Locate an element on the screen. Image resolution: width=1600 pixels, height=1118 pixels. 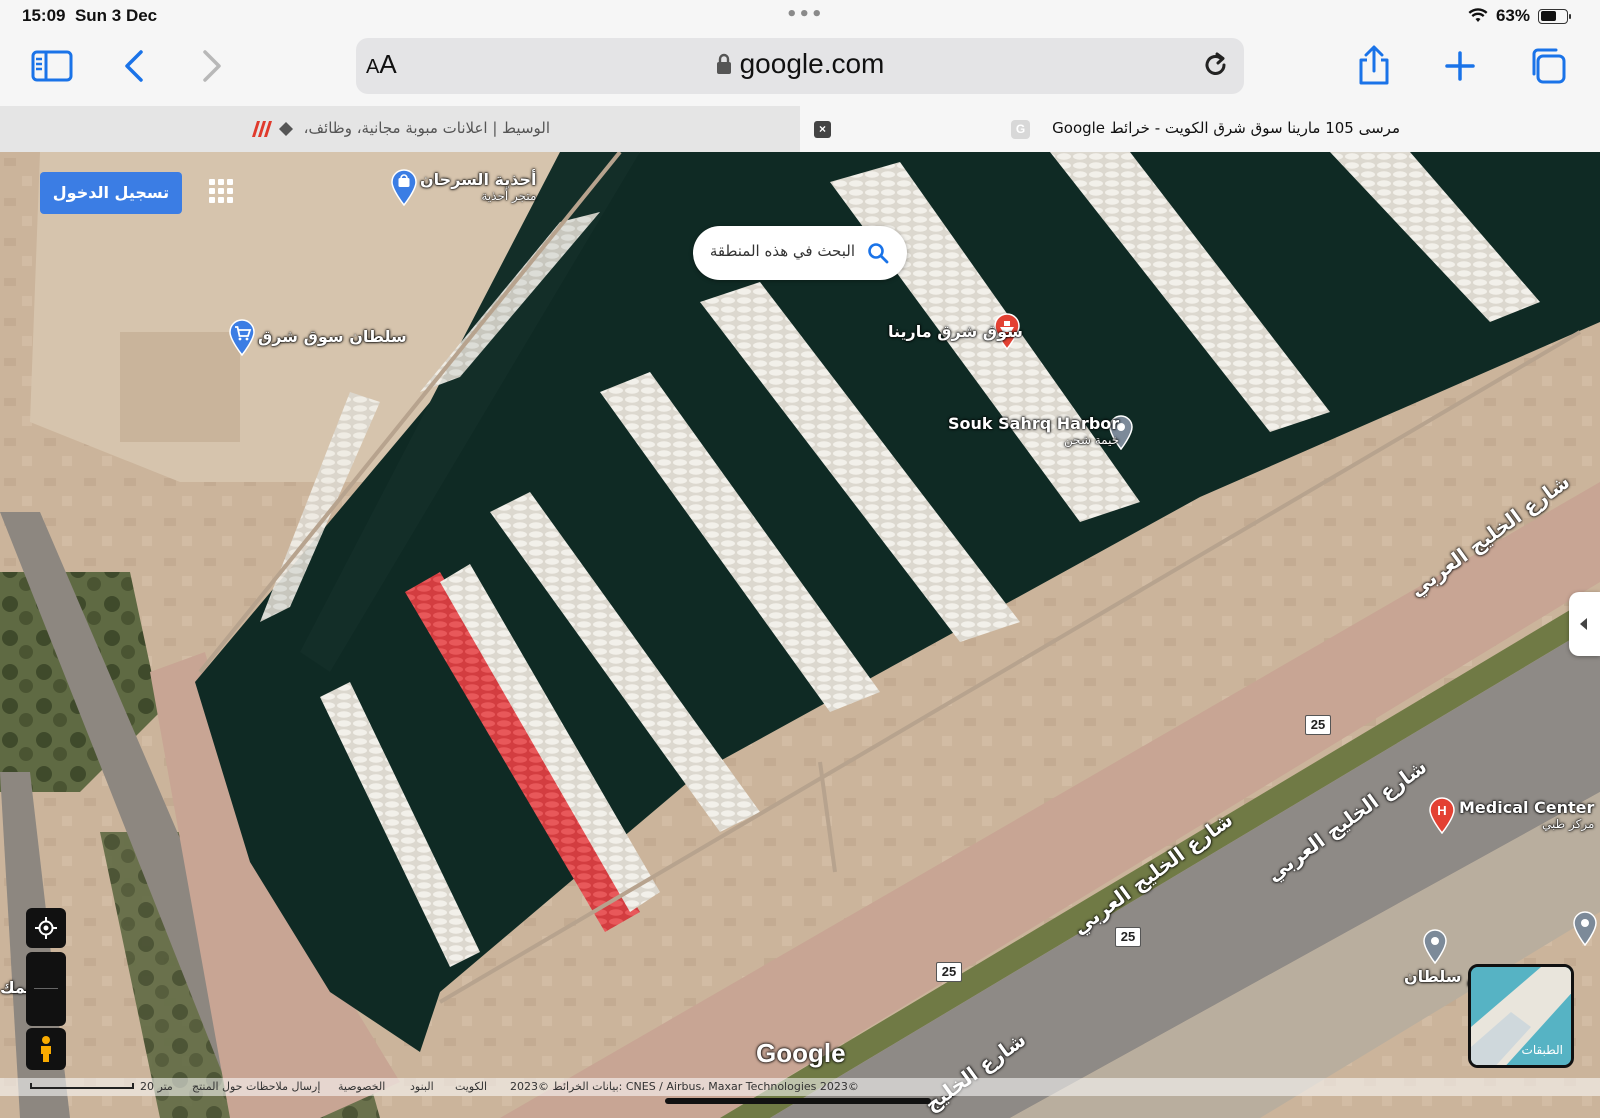
battery-icon is located at coordinates (1554, 16).